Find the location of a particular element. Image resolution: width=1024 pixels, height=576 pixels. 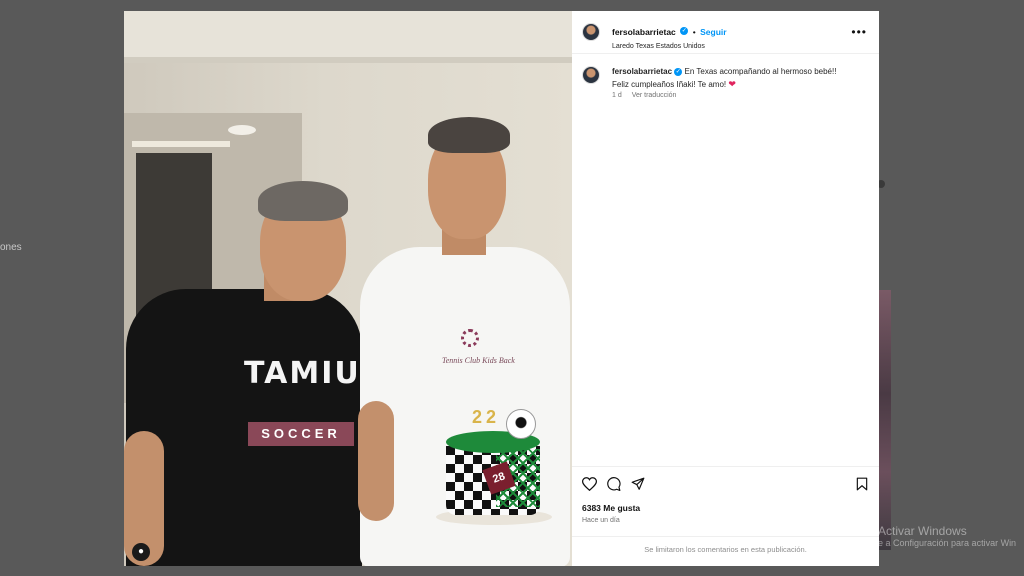

caption-username: fersolabarrietac is located at coordinates (642, 71).